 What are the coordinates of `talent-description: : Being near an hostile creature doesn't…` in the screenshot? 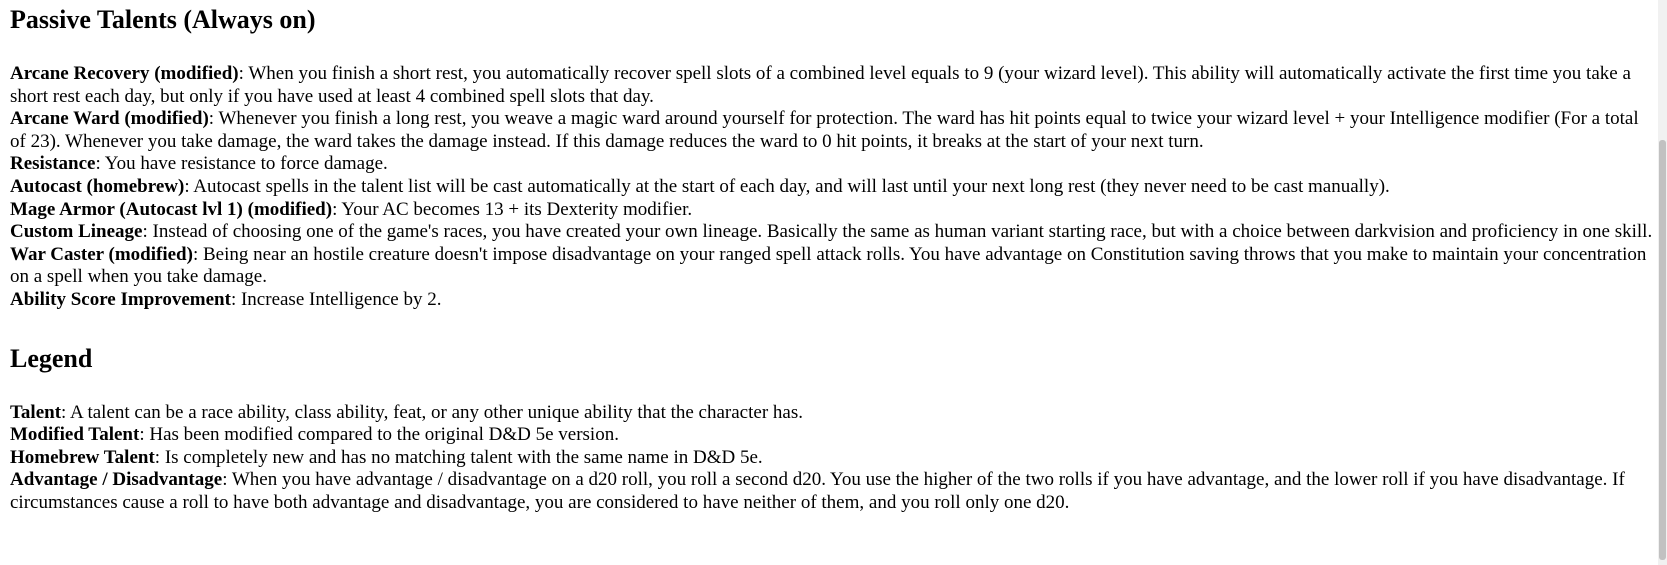 It's located at (828, 265).